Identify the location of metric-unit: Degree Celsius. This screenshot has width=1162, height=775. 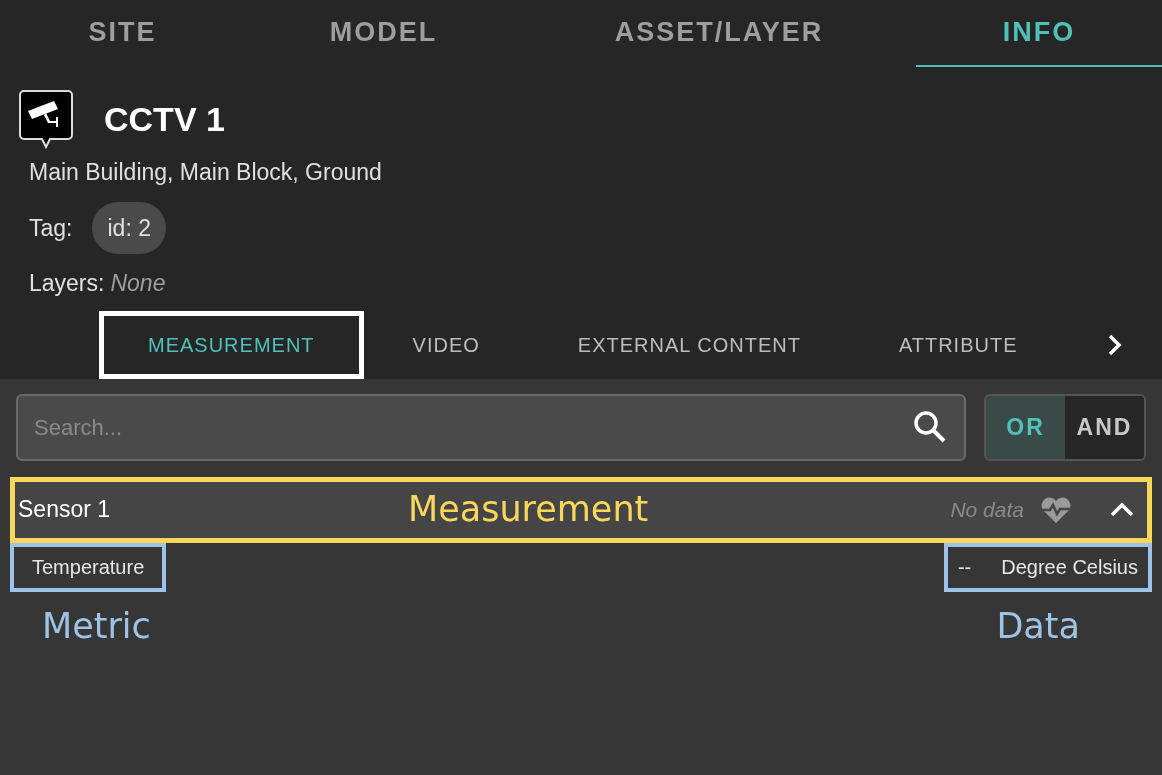
(1069, 567).